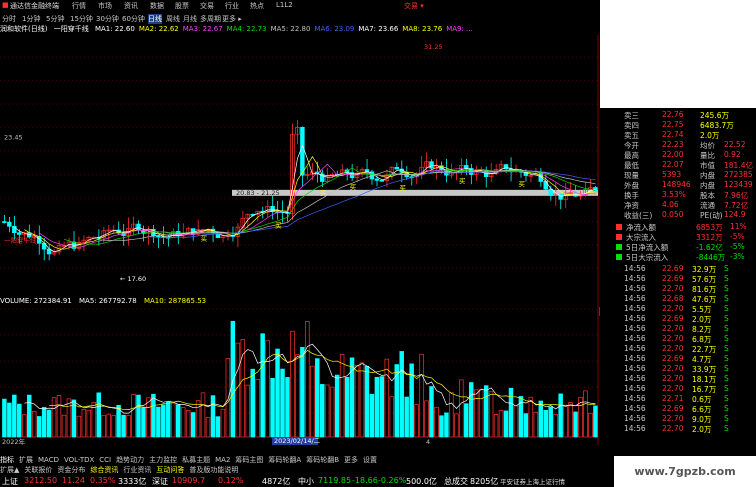 The image size is (756, 487). What do you see at coordinates (351, 460) in the screenshot?
I see `indicator-tab: 更多` at bounding box center [351, 460].